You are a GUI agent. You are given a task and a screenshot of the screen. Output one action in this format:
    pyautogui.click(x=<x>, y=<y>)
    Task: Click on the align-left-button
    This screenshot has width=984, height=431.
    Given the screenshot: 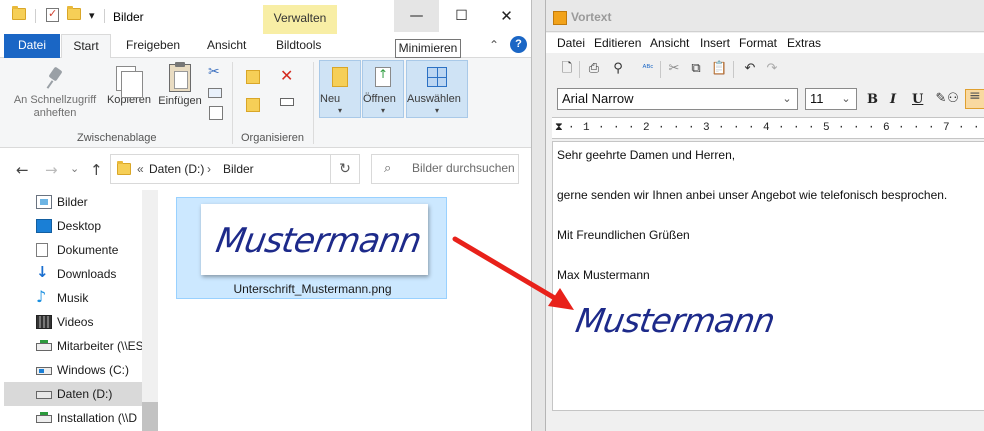 What is the action you would take?
    pyautogui.click(x=974, y=98)
    